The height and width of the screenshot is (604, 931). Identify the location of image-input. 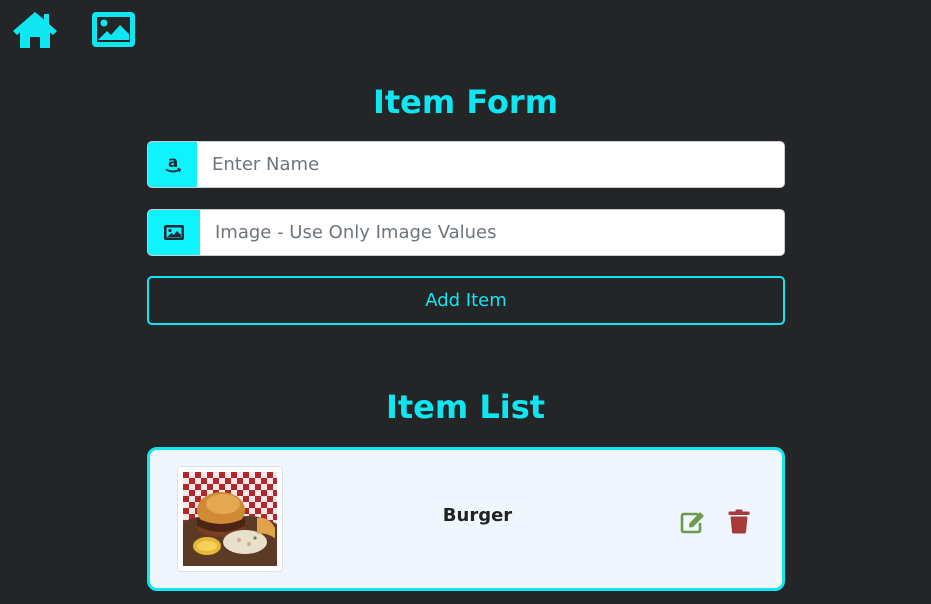
(492, 232).